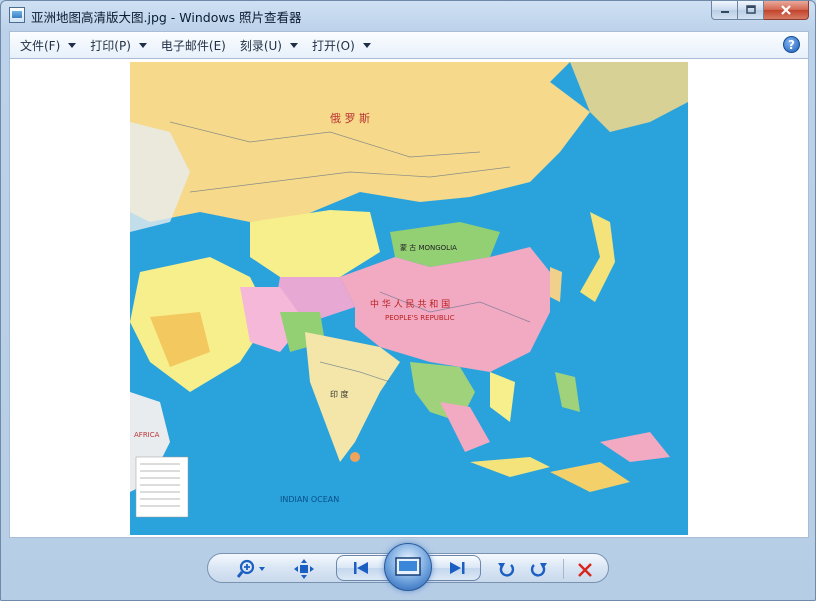  Describe the element at coordinates (147, 435) in the screenshot. I see `map-label-africa: AFRICA` at that location.